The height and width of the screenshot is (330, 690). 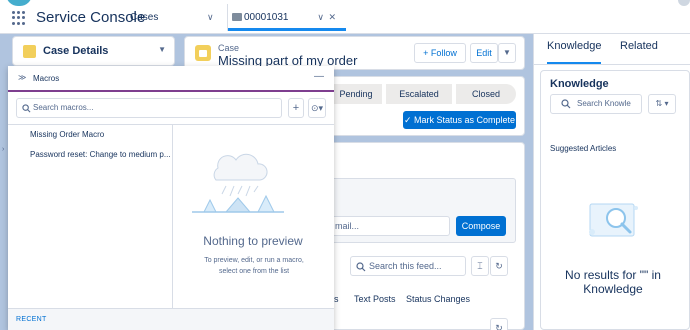 I want to click on object-label: Case, so click(x=229, y=48).